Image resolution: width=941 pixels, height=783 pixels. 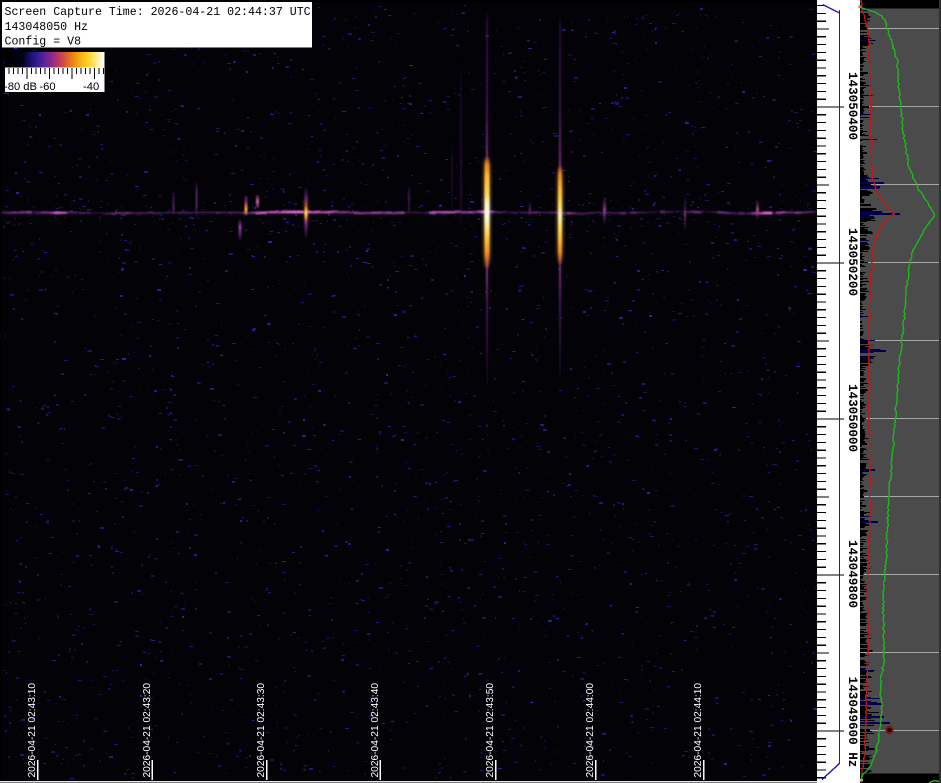 What do you see at coordinates (490, 730) in the screenshot?
I see `svg-text: 2026-04-21 02:43:50` at bounding box center [490, 730].